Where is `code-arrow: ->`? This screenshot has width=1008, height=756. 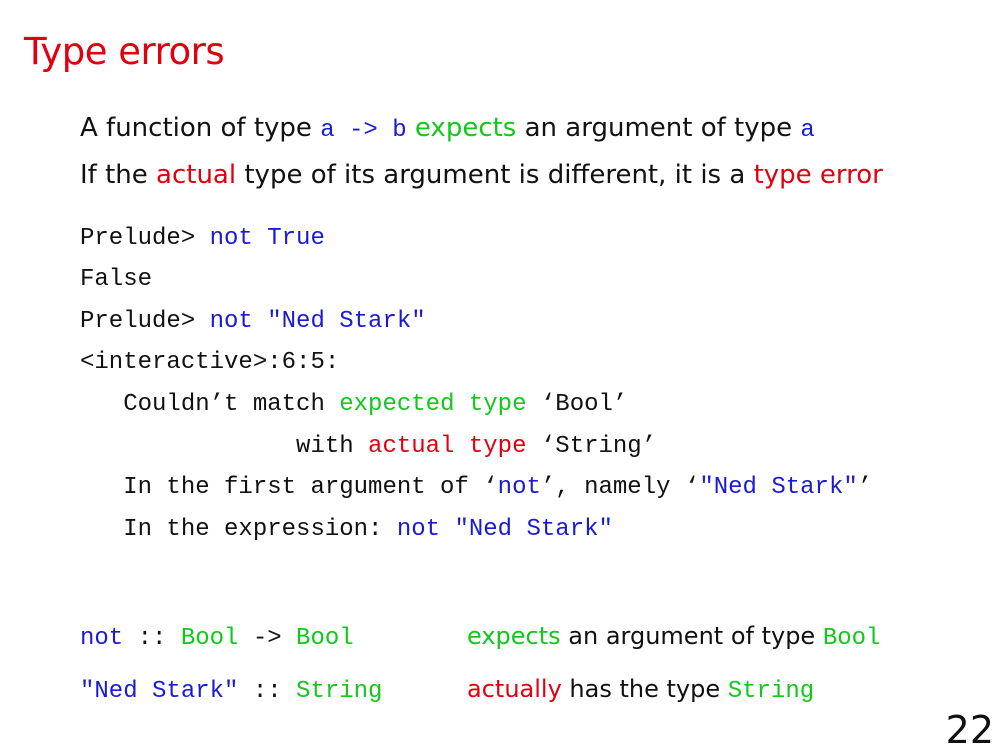
code-arrow: -> is located at coordinates (267, 638).